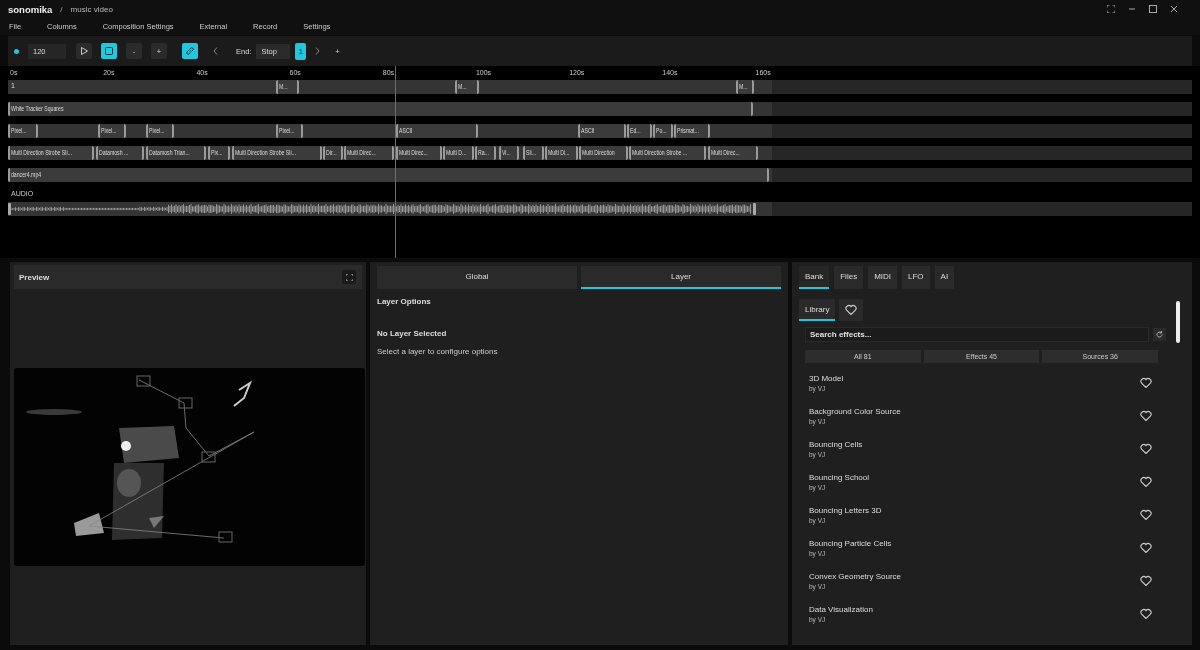 This screenshot has height=650, width=1200. Describe the element at coordinates (16, 51) in the screenshot. I see `status-dot` at that location.